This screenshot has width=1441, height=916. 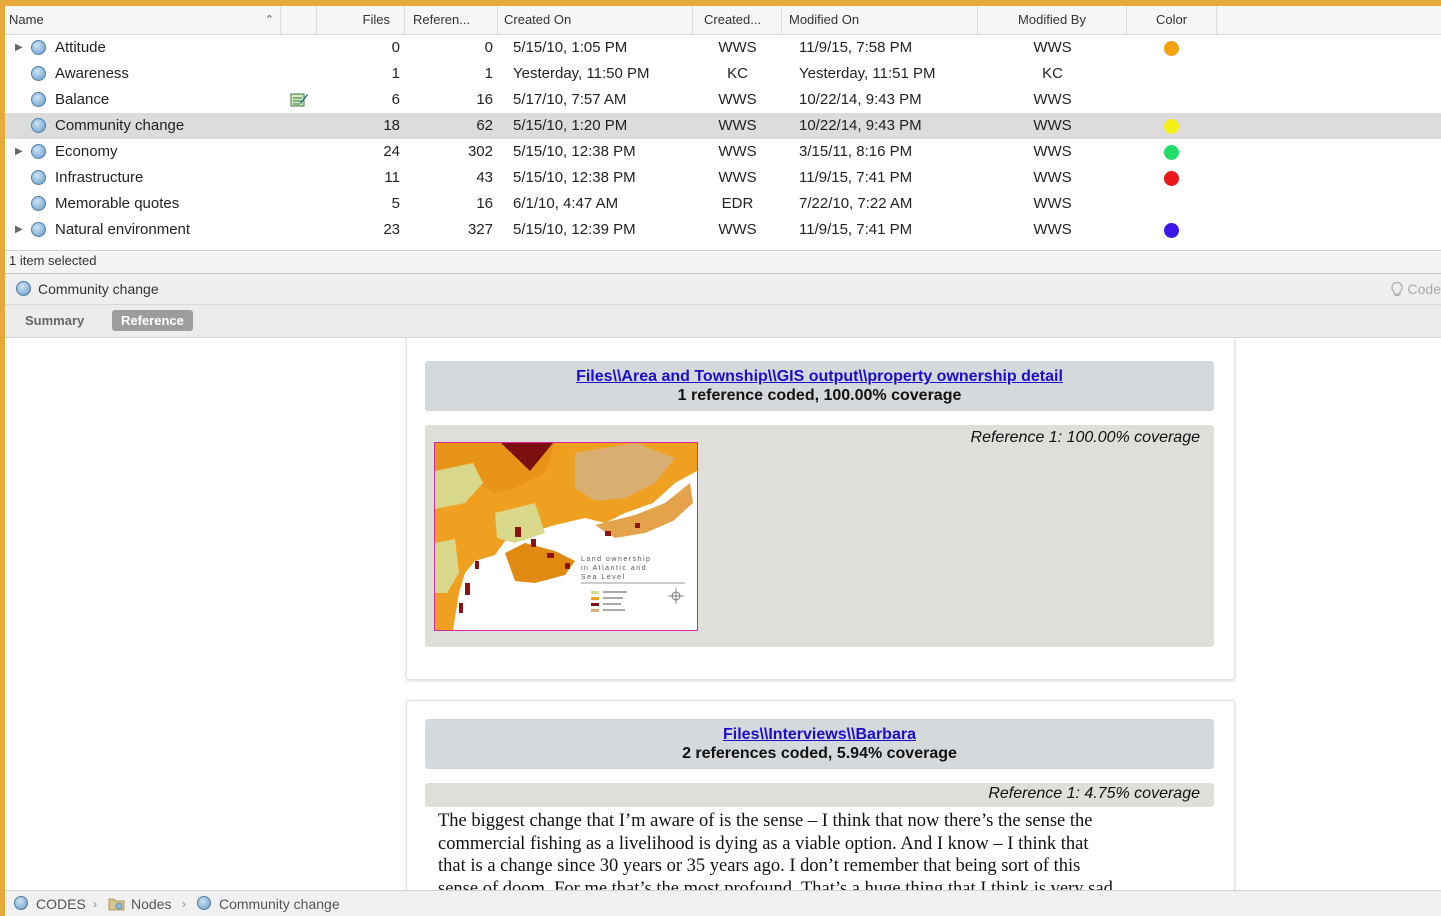 I want to click on files-count: 24, so click(x=391, y=151).